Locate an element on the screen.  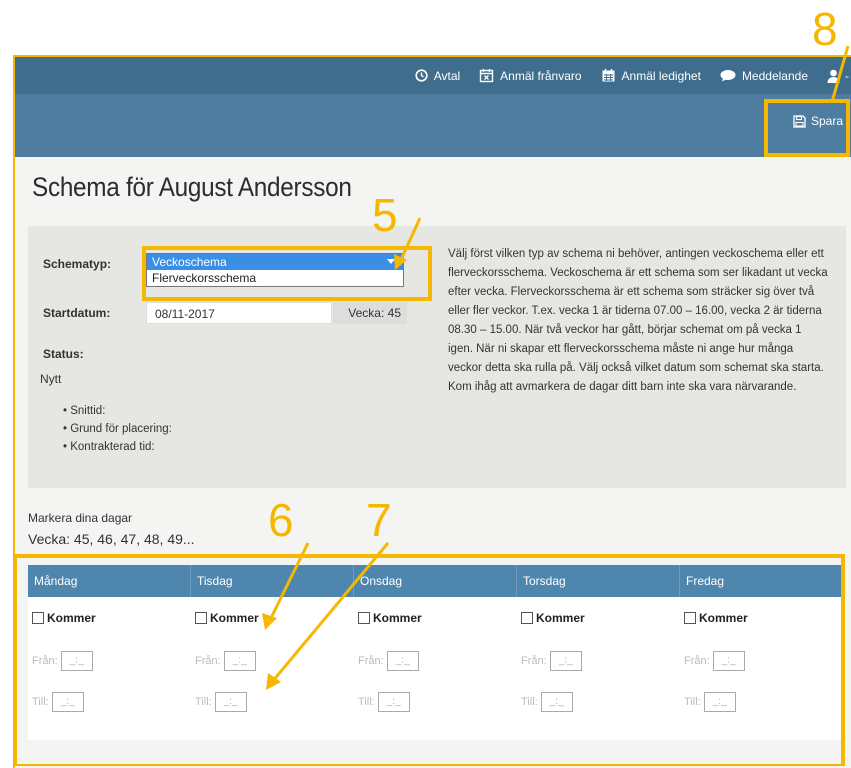
day-header: Torsdag is located at coordinates (598, 581).